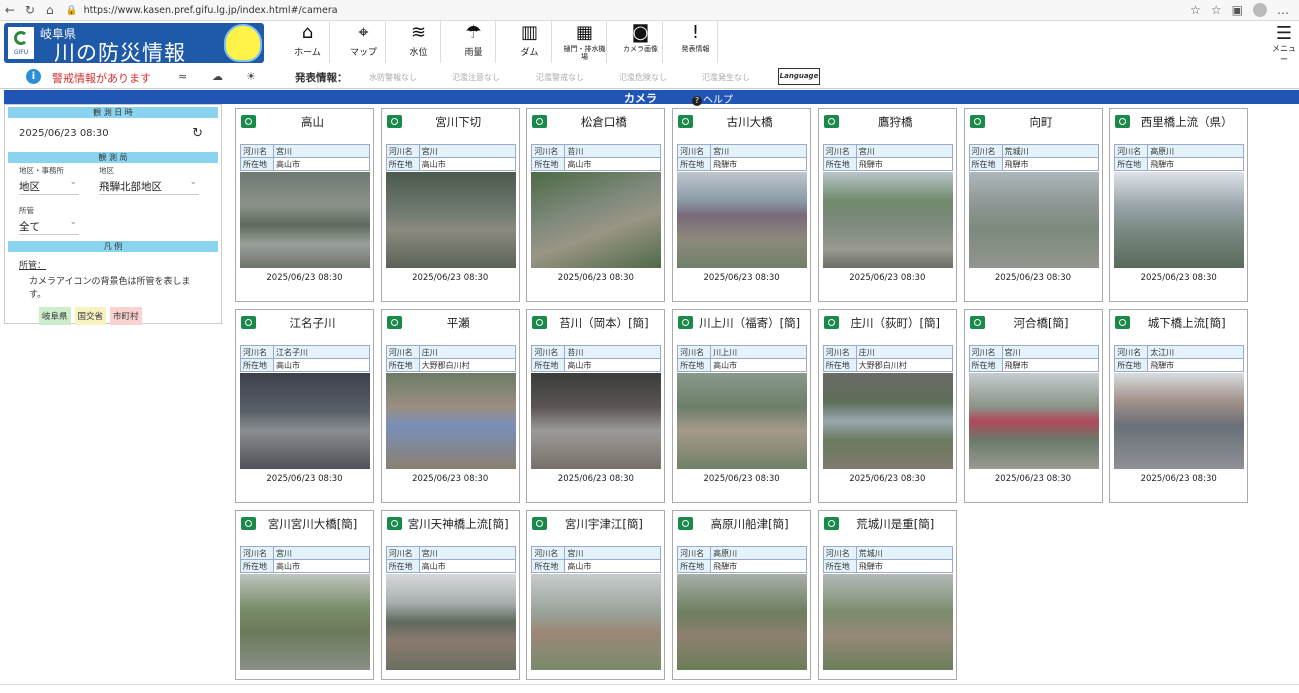  Describe the element at coordinates (604, 323) in the screenshot. I see `camera-name: 苔川（岡本）[簡]` at that location.